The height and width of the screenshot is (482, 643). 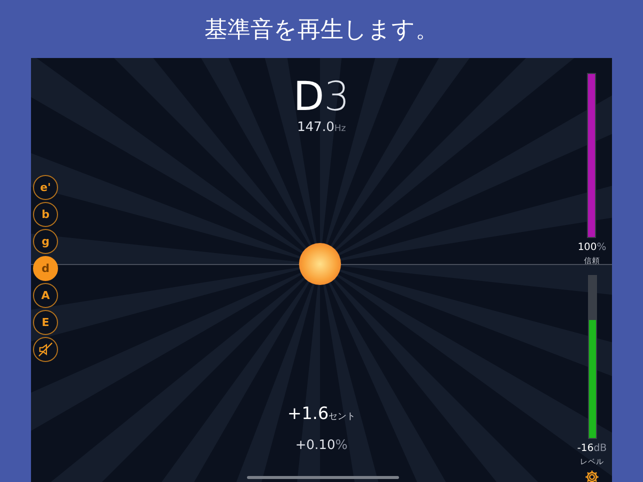 I want to click on meter-reading: 100%, so click(x=592, y=248).